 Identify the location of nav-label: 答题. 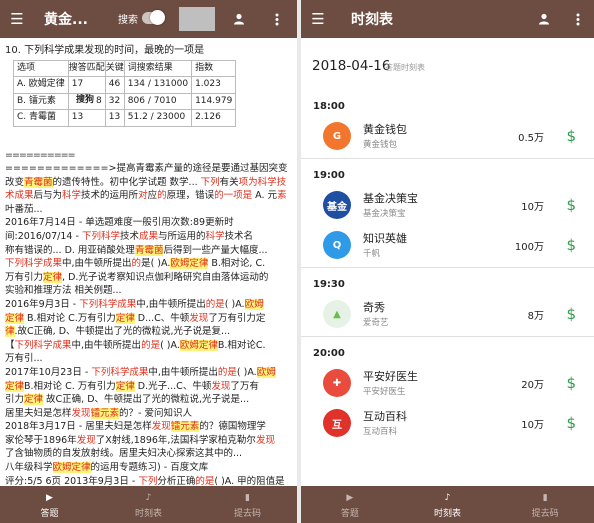
(349, 514).